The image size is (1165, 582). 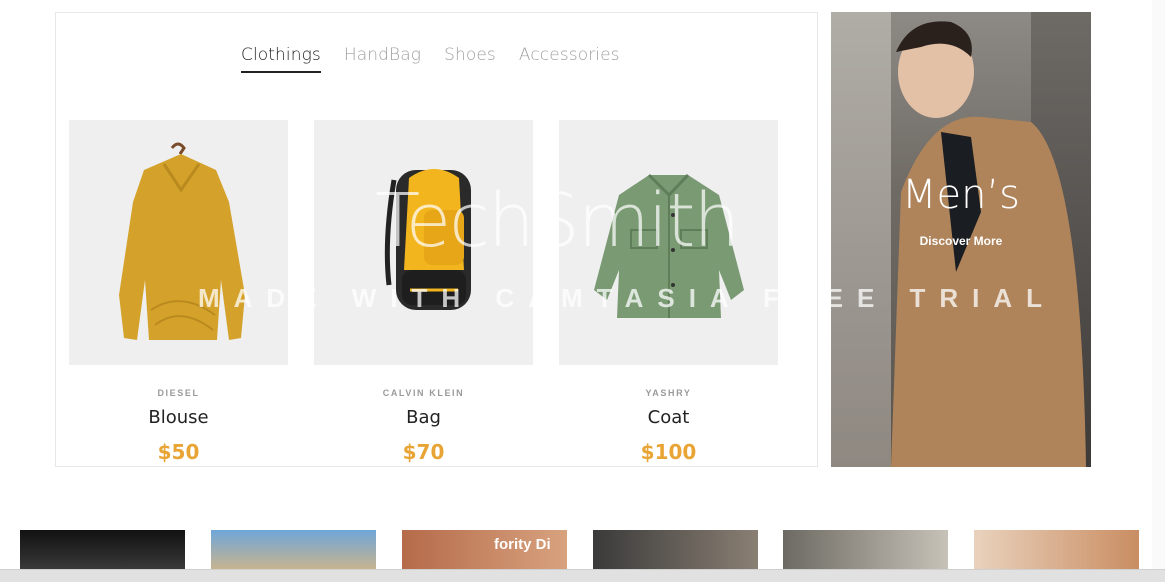 I want to click on tab-handbag: HandBag, so click(x=382, y=59).